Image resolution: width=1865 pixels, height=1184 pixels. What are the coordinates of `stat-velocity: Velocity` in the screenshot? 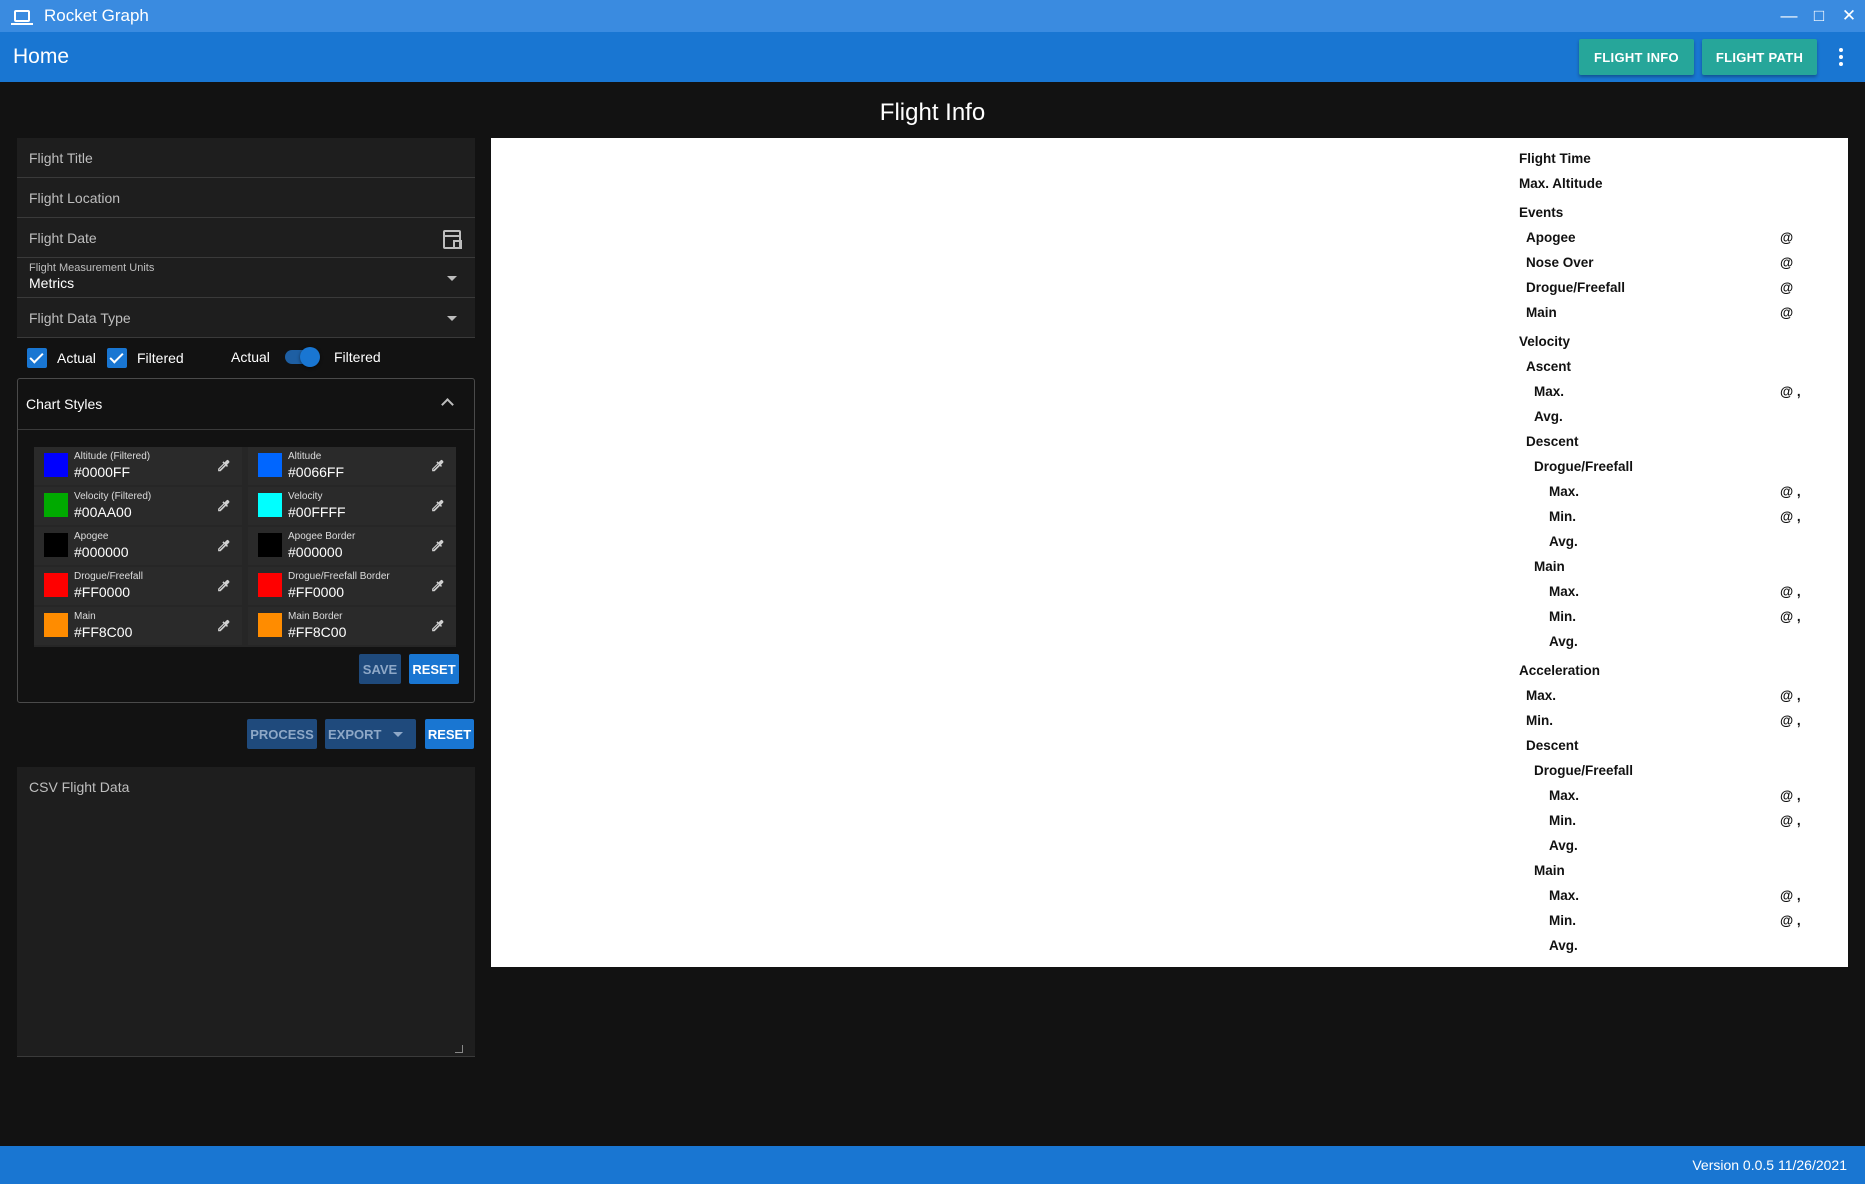 It's located at (1545, 341).